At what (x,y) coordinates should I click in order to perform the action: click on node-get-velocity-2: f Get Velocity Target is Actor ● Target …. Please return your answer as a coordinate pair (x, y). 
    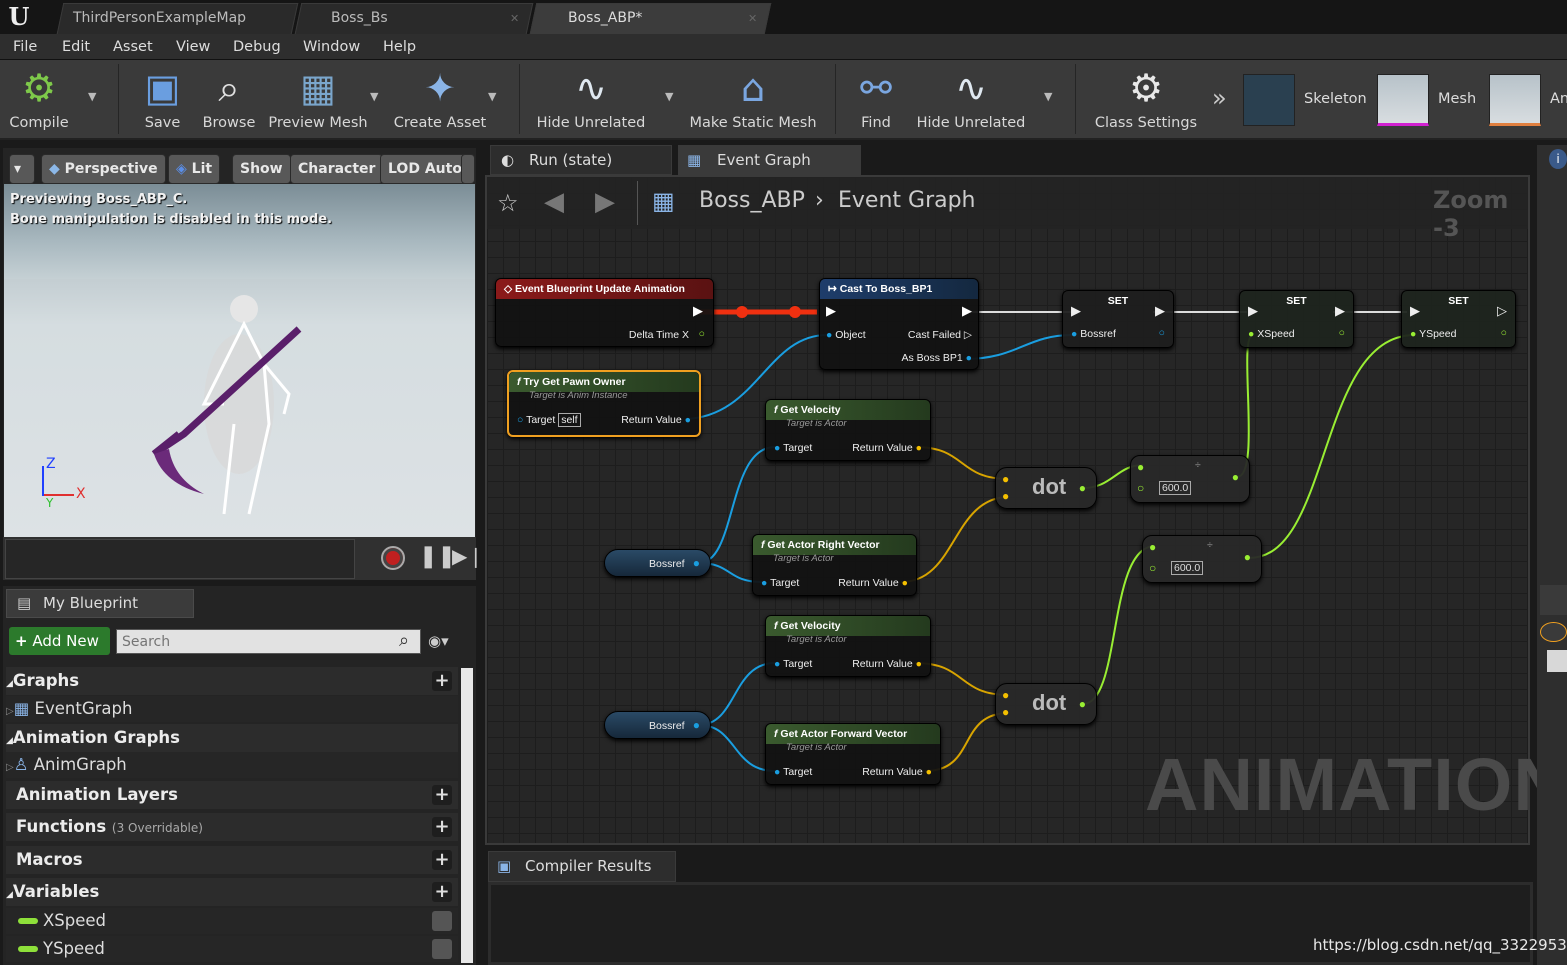
    Looking at the image, I should click on (848, 646).